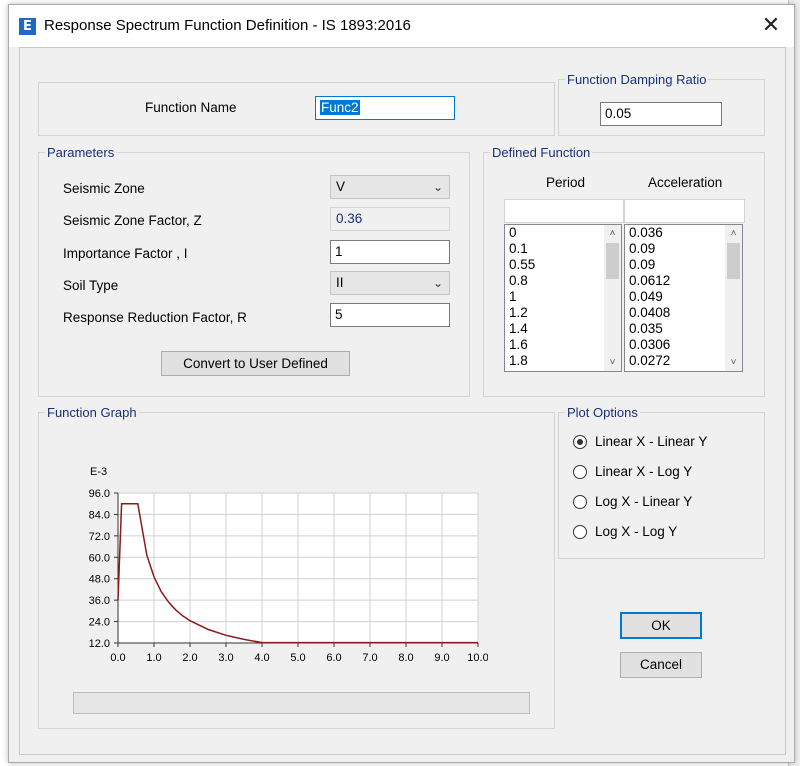 The width and height of the screenshot is (800, 766). I want to click on radio-label: Linear X - Linear Y, so click(651, 441).